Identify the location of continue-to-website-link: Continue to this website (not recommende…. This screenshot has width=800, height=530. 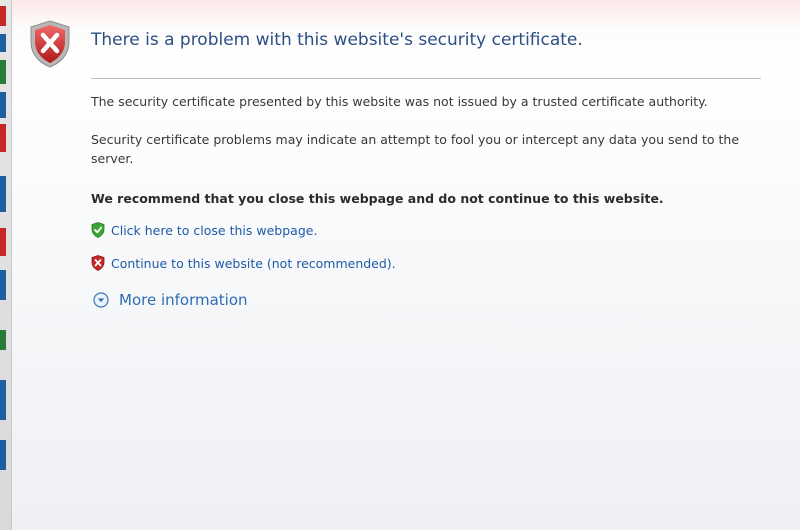
(243, 263).